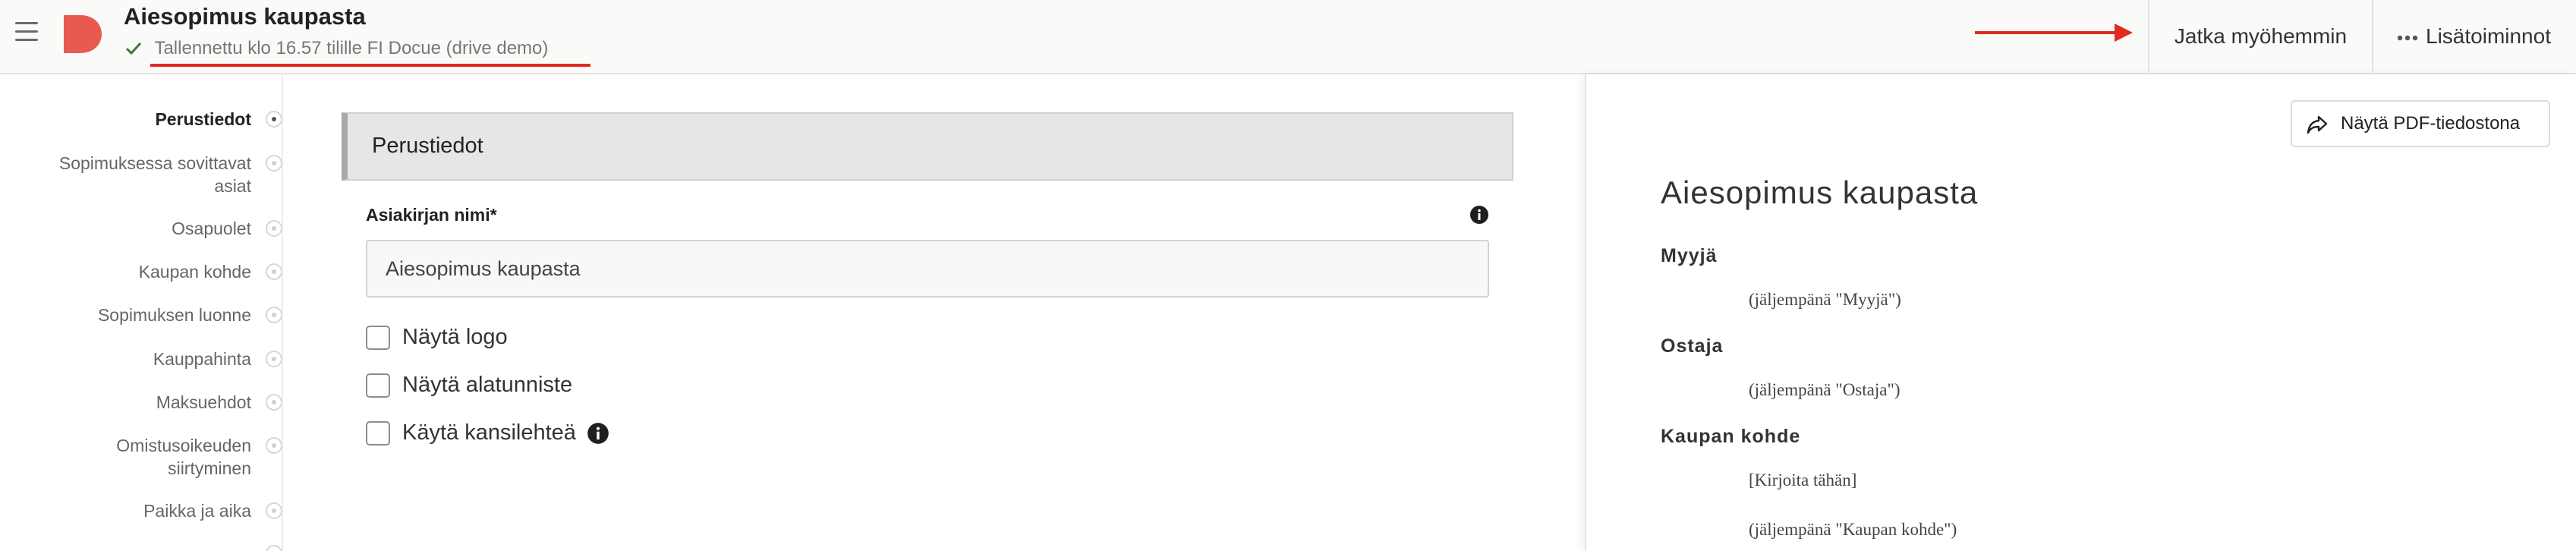 This screenshot has width=2576, height=551. I want to click on nav-item-label: Perustiedot, so click(203, 119).